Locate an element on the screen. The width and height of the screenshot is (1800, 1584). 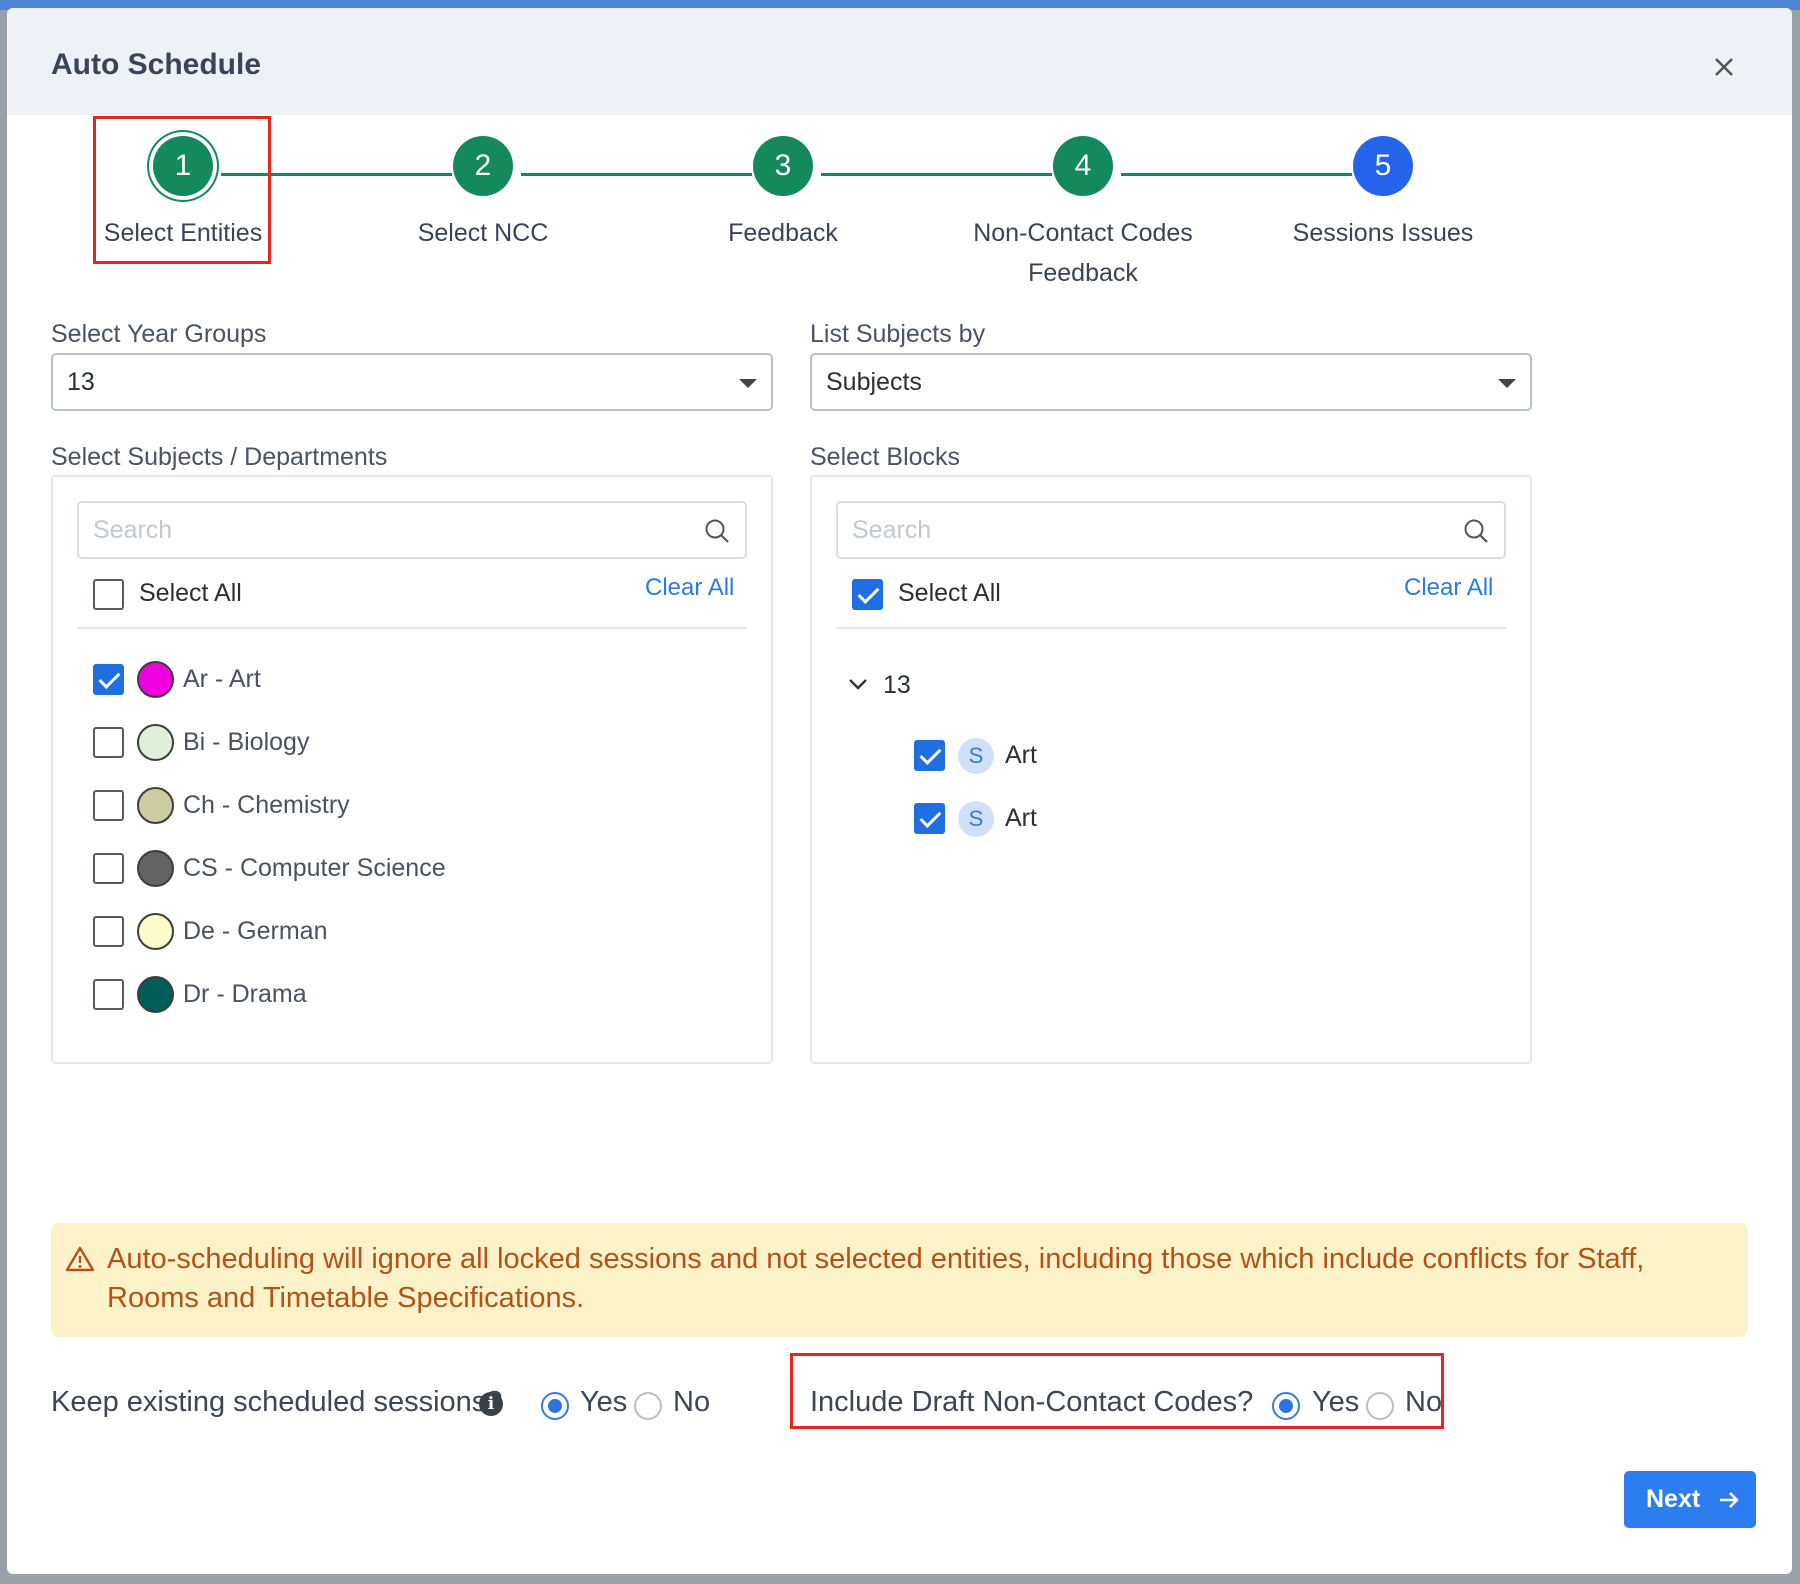
include-draft-question: Include Draft Non-Contact Codes? is located at coordinates (1032, 1402).